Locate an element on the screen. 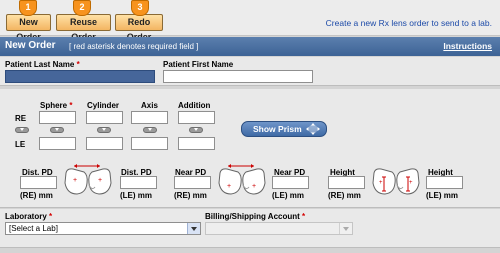 Image resolution: width=500 pixels, height=253 pixels. billing-required-asterisk: * is located at coordinates (304, 216).